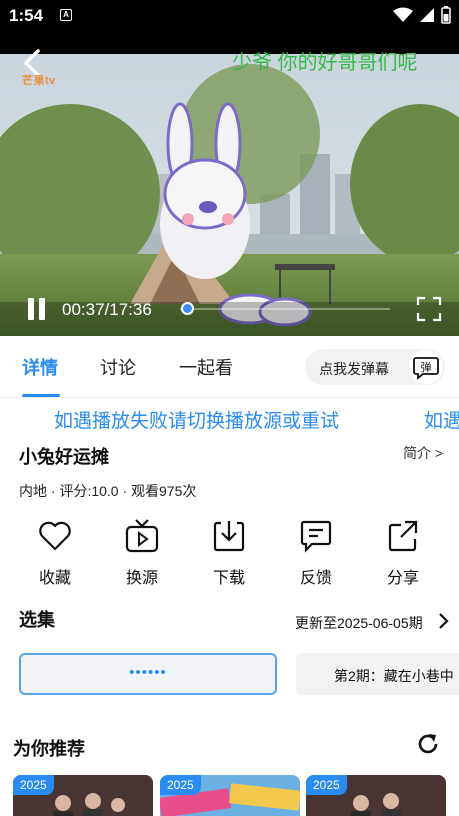 The height and width of the screenshot is (816, 459). I want to click on danmaku-toggle-button: 弹, so click(426, 367).